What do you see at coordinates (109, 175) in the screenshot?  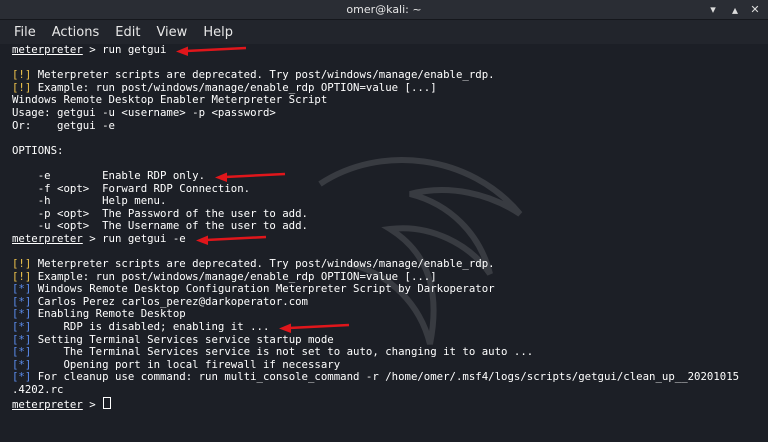 I see `output-text: -e Enable RDP only.` at bounding box center [109, 175].